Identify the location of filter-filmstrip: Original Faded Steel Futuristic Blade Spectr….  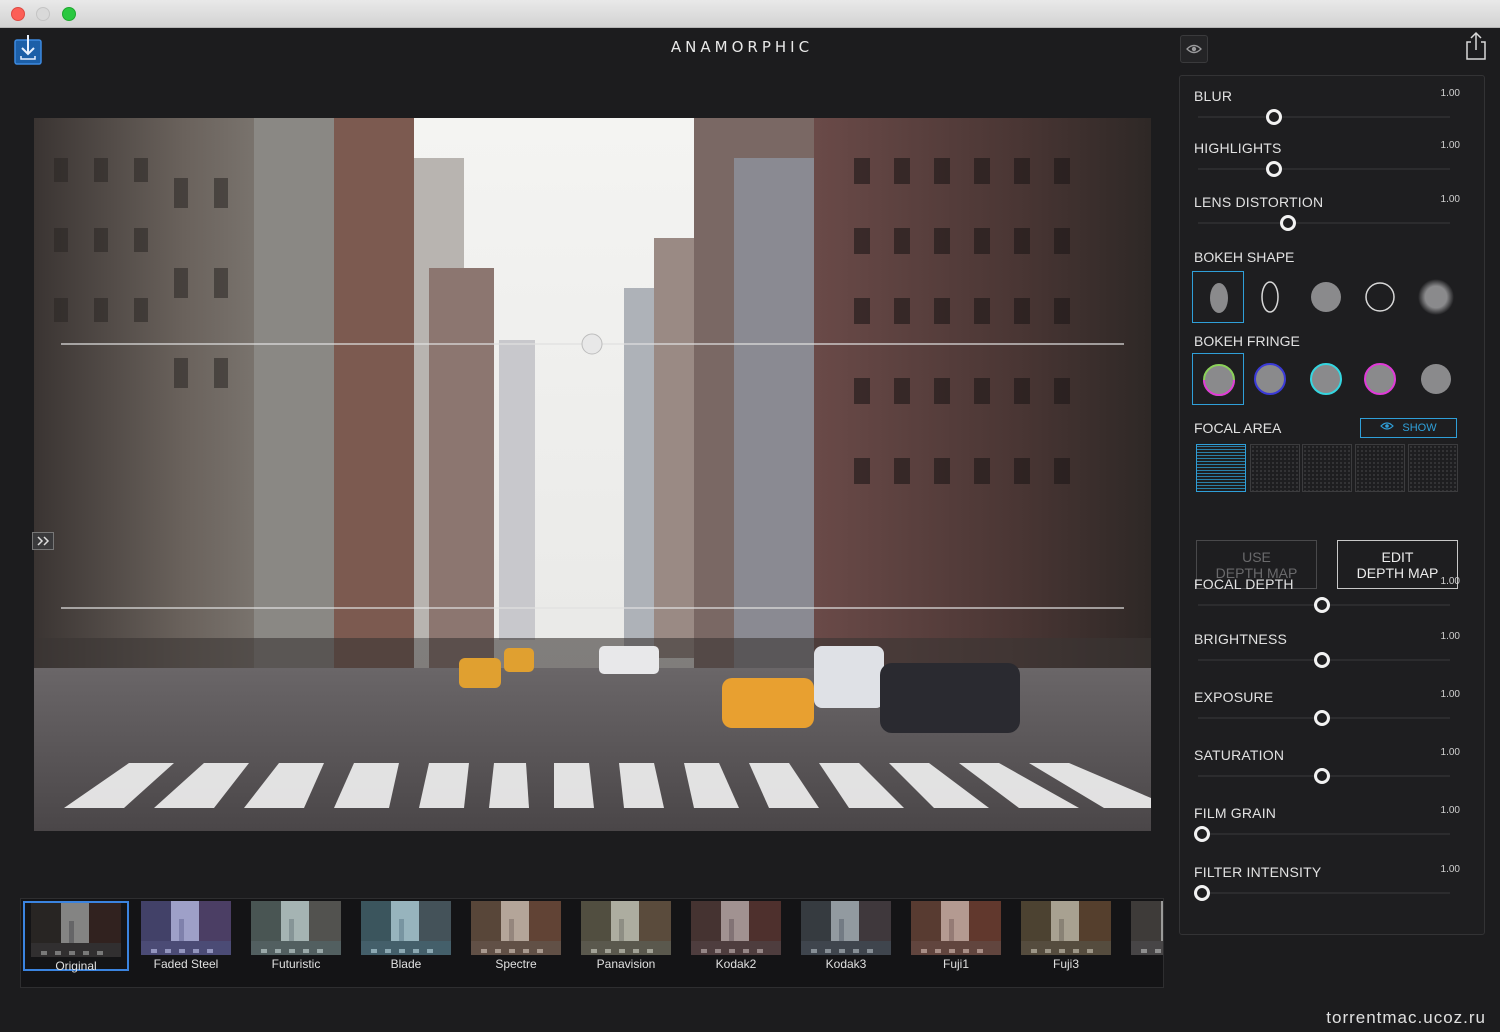
(592, 943).